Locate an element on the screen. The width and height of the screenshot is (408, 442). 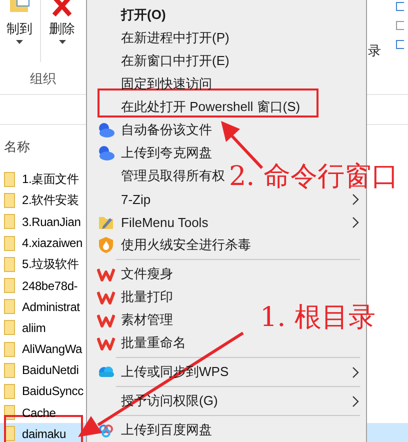
column-header: 名称 is located at coordinates (17, 147).